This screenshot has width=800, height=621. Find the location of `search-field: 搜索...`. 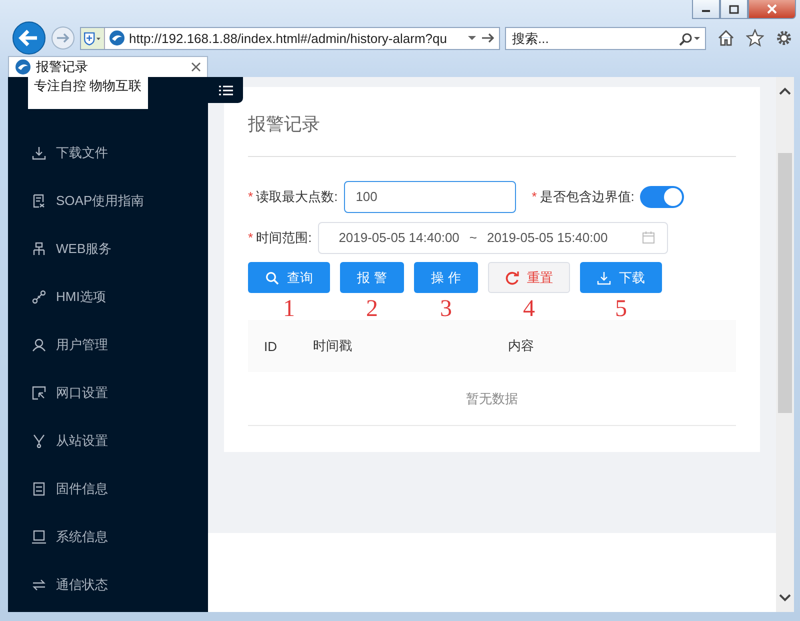

search-field: 搜索... is located at coordinates (605, 38).